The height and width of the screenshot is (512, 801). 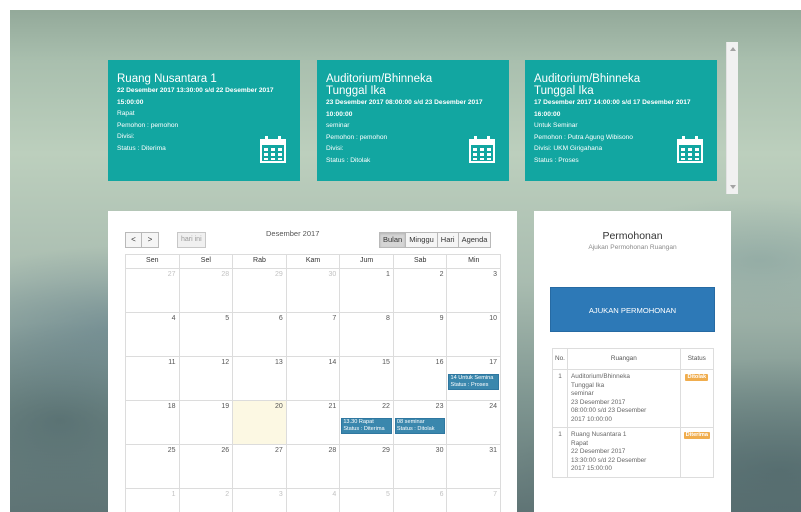 I want to click on calendar-day: 8, so click(x=366, y=334).